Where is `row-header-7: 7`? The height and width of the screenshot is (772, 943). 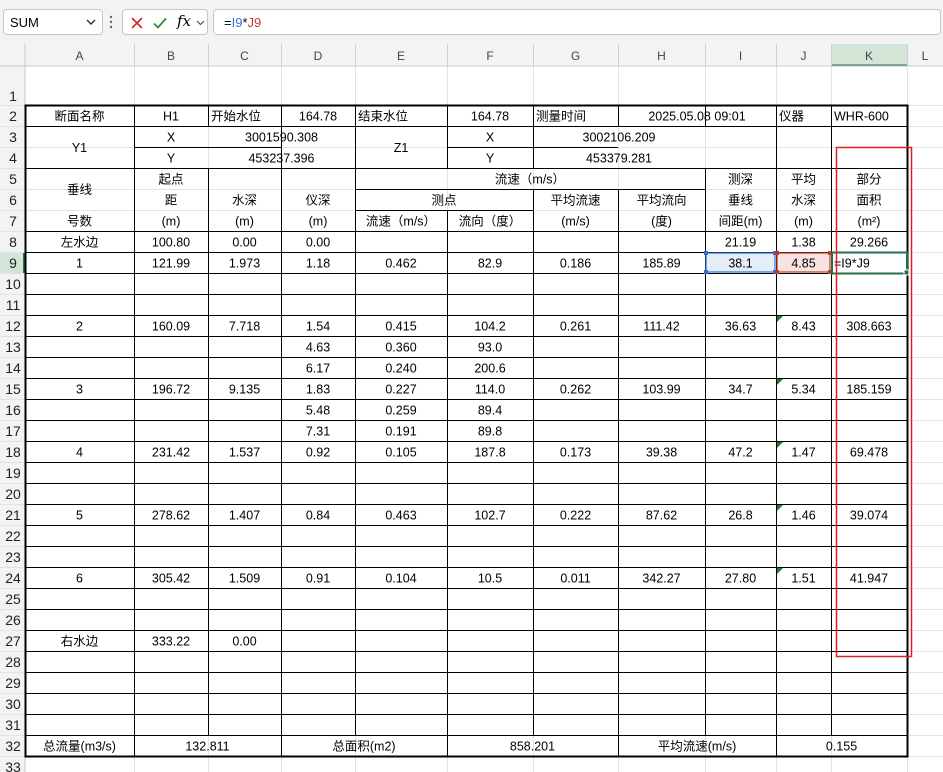 row-header-7: 7 is located at coordinates (13, 221).